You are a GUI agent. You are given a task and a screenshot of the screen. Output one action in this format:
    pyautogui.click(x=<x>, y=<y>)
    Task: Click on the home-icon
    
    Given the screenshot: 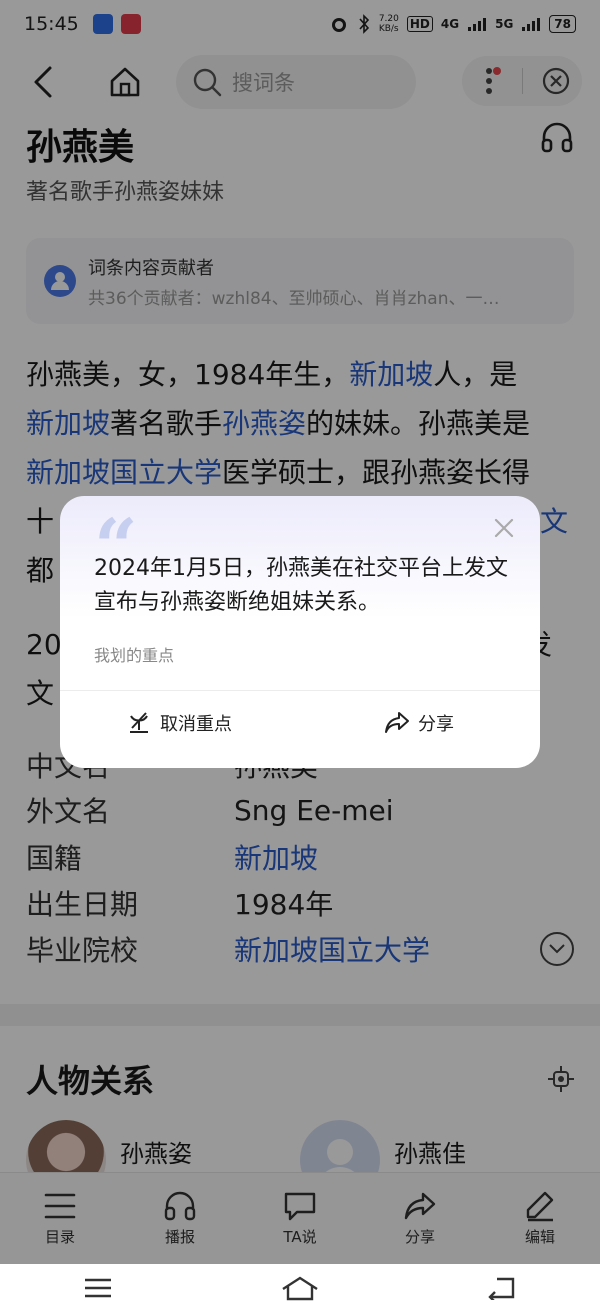 What is the action you would take?
    pyautogui.click(x=300, y=1288)
    